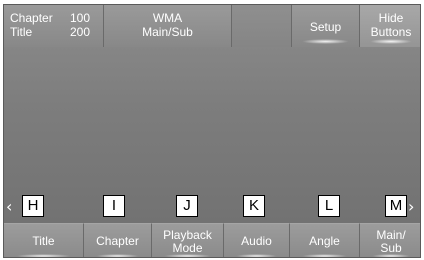  Describe the element at coordinates (187, 206) in the screenshot. I see `marker-j: J` at that location.